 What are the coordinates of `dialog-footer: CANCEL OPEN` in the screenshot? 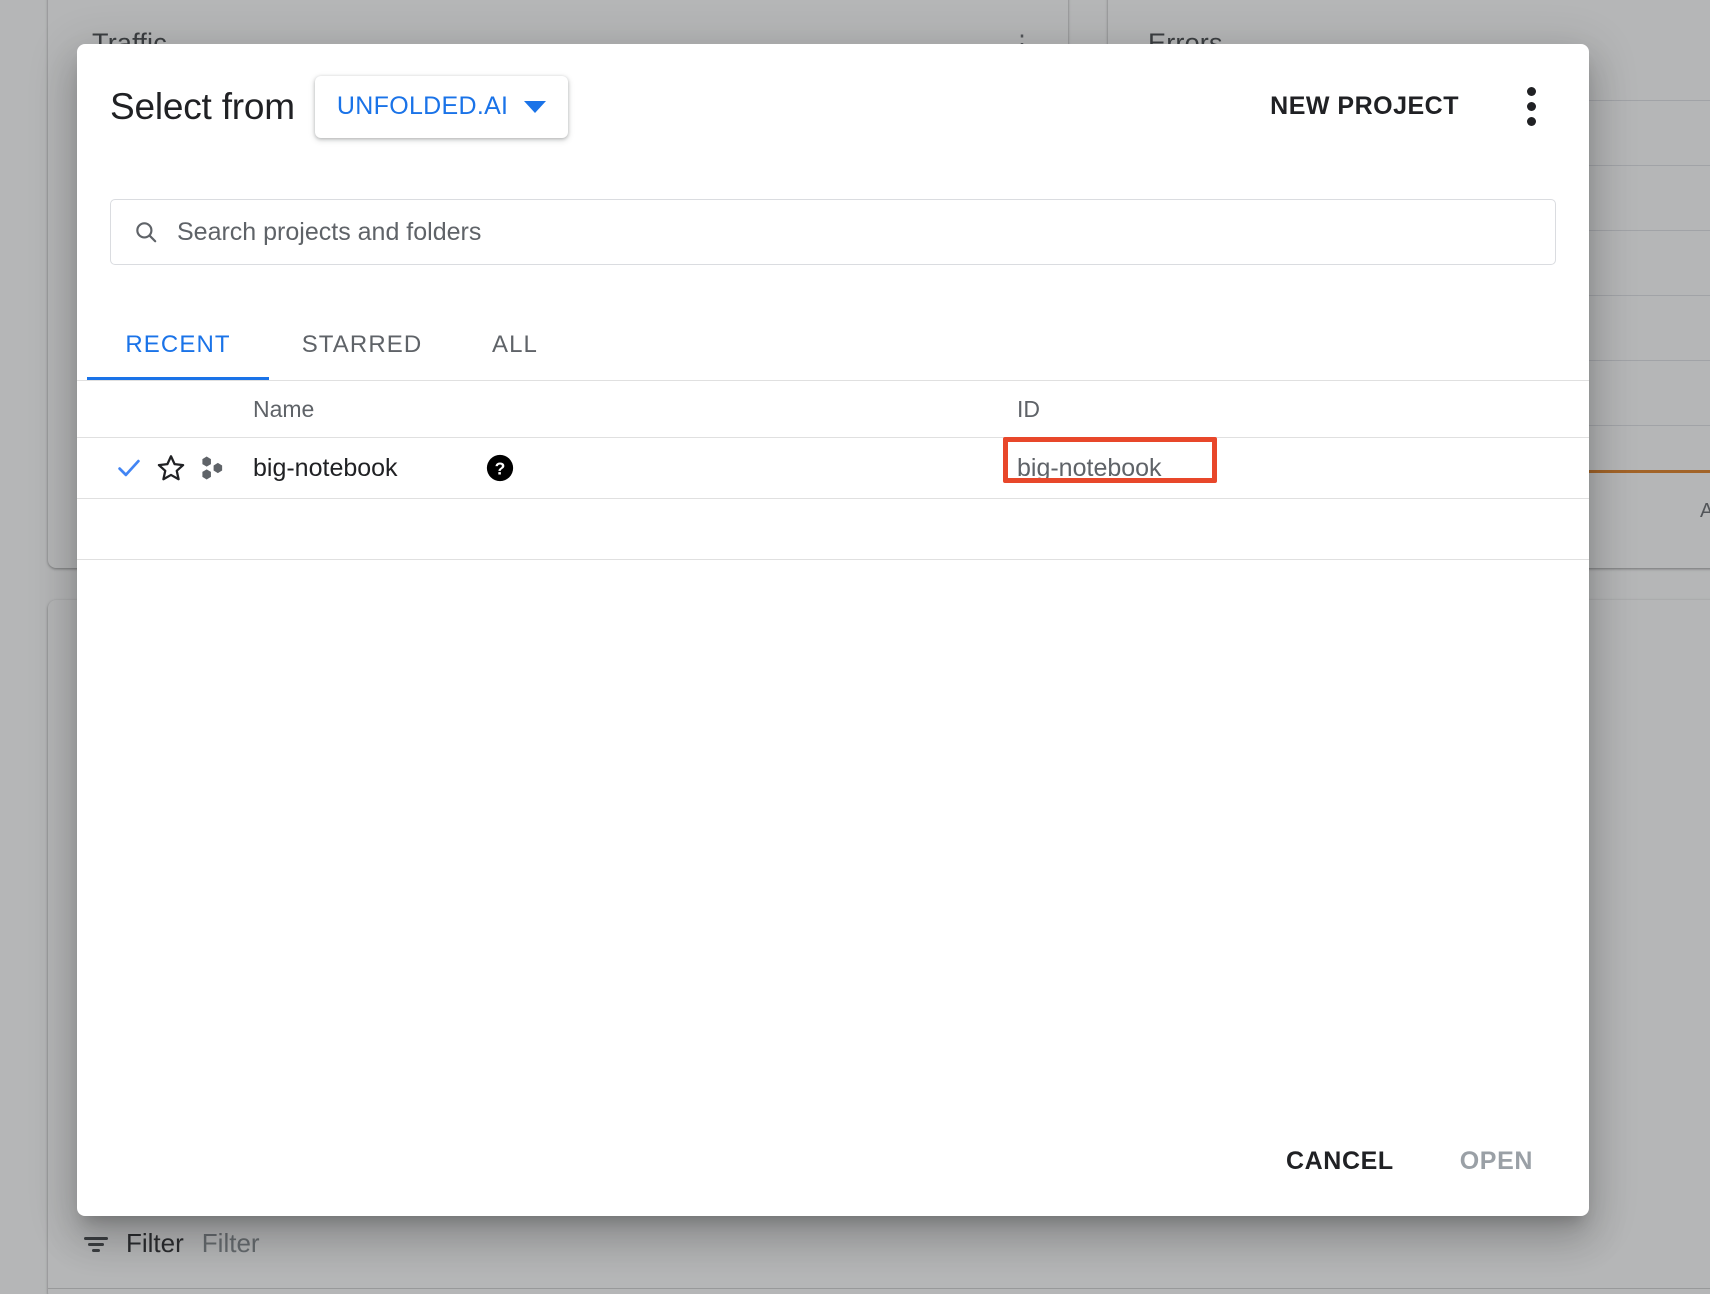 It's located at (1409, 1161).